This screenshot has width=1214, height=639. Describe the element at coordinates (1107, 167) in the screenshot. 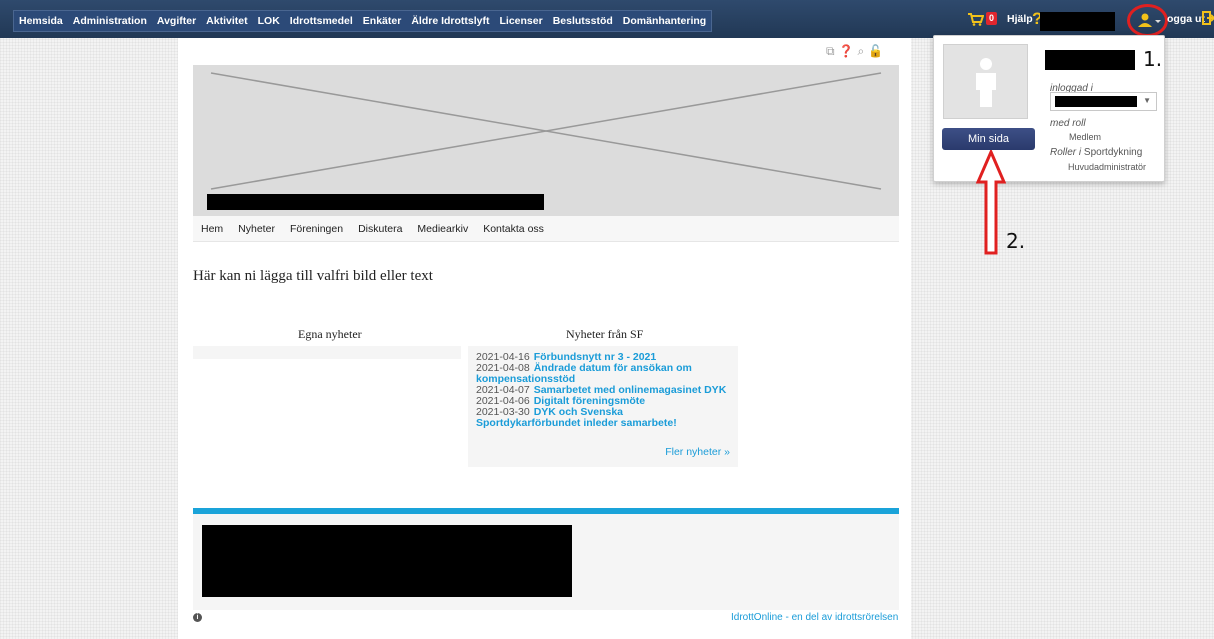

I see `roles-value: Huvudadministratör` at that location.